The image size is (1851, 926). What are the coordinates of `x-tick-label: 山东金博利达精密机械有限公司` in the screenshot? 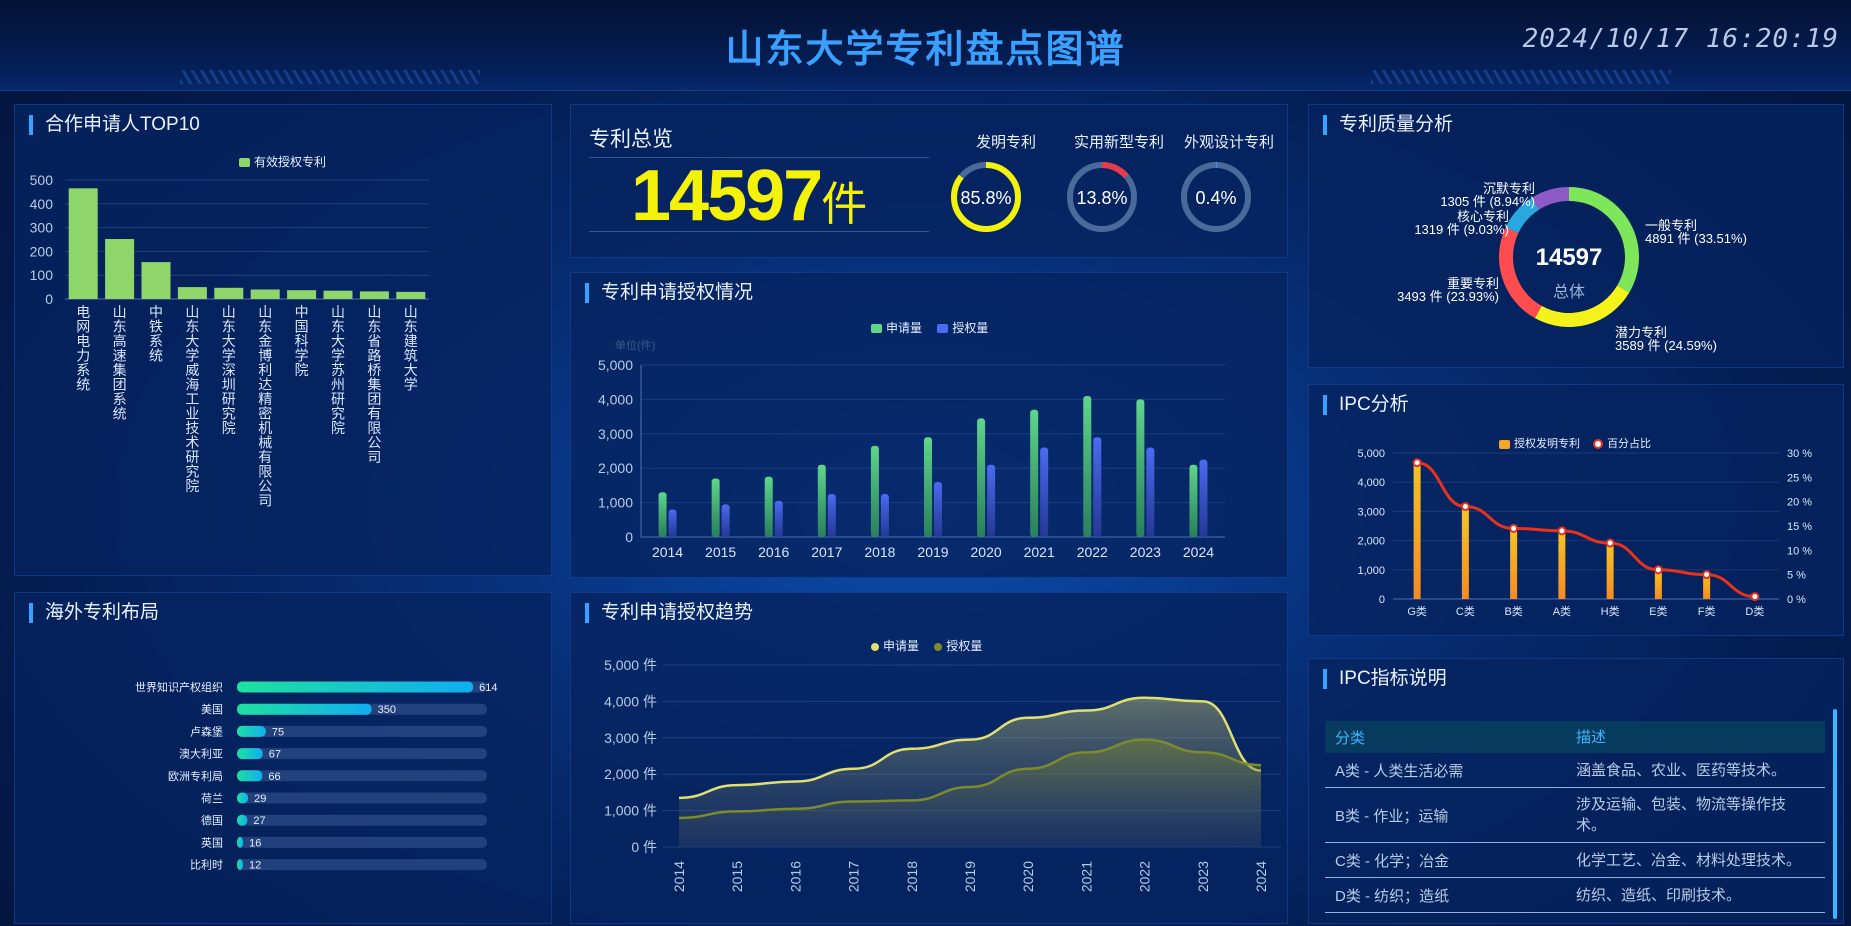 It's located at (265, 406).